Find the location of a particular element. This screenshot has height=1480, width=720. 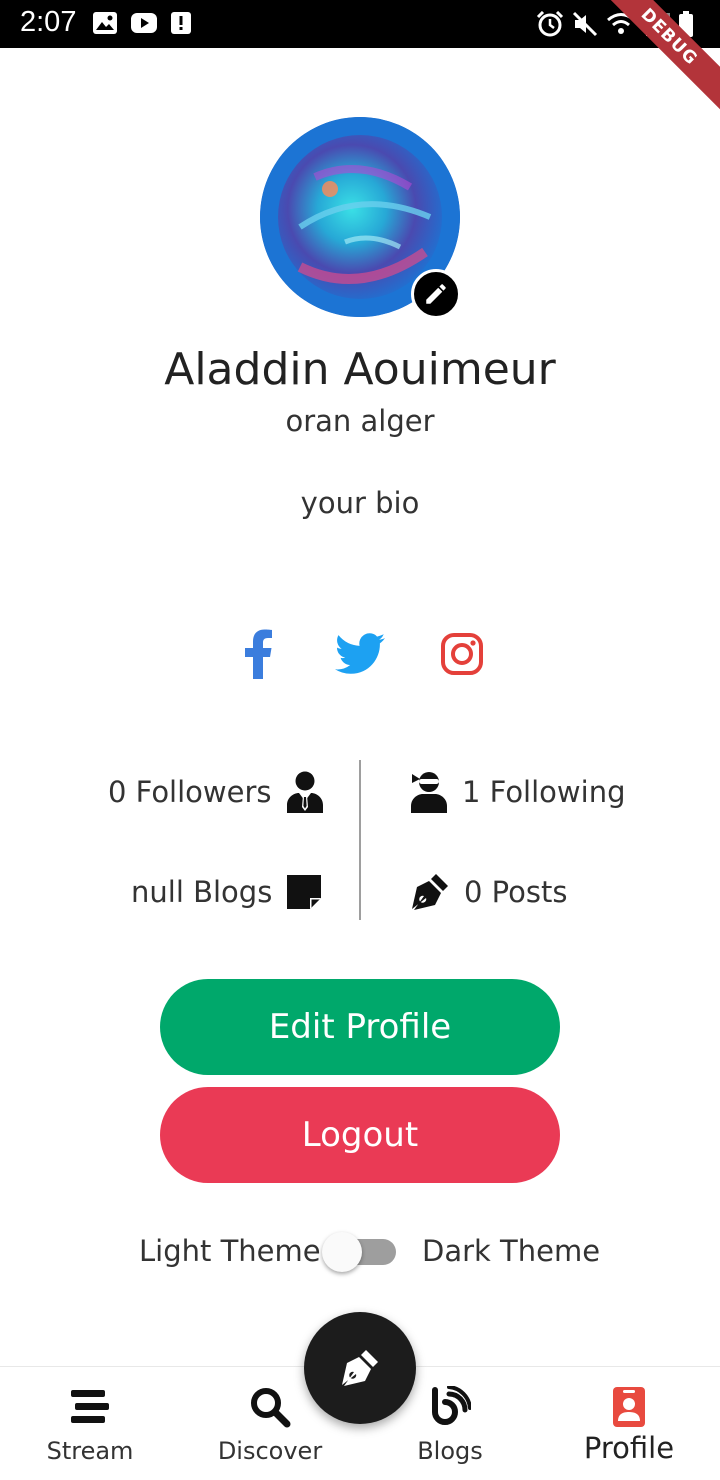

blogger-icon is located at coordinates (451, 1405).